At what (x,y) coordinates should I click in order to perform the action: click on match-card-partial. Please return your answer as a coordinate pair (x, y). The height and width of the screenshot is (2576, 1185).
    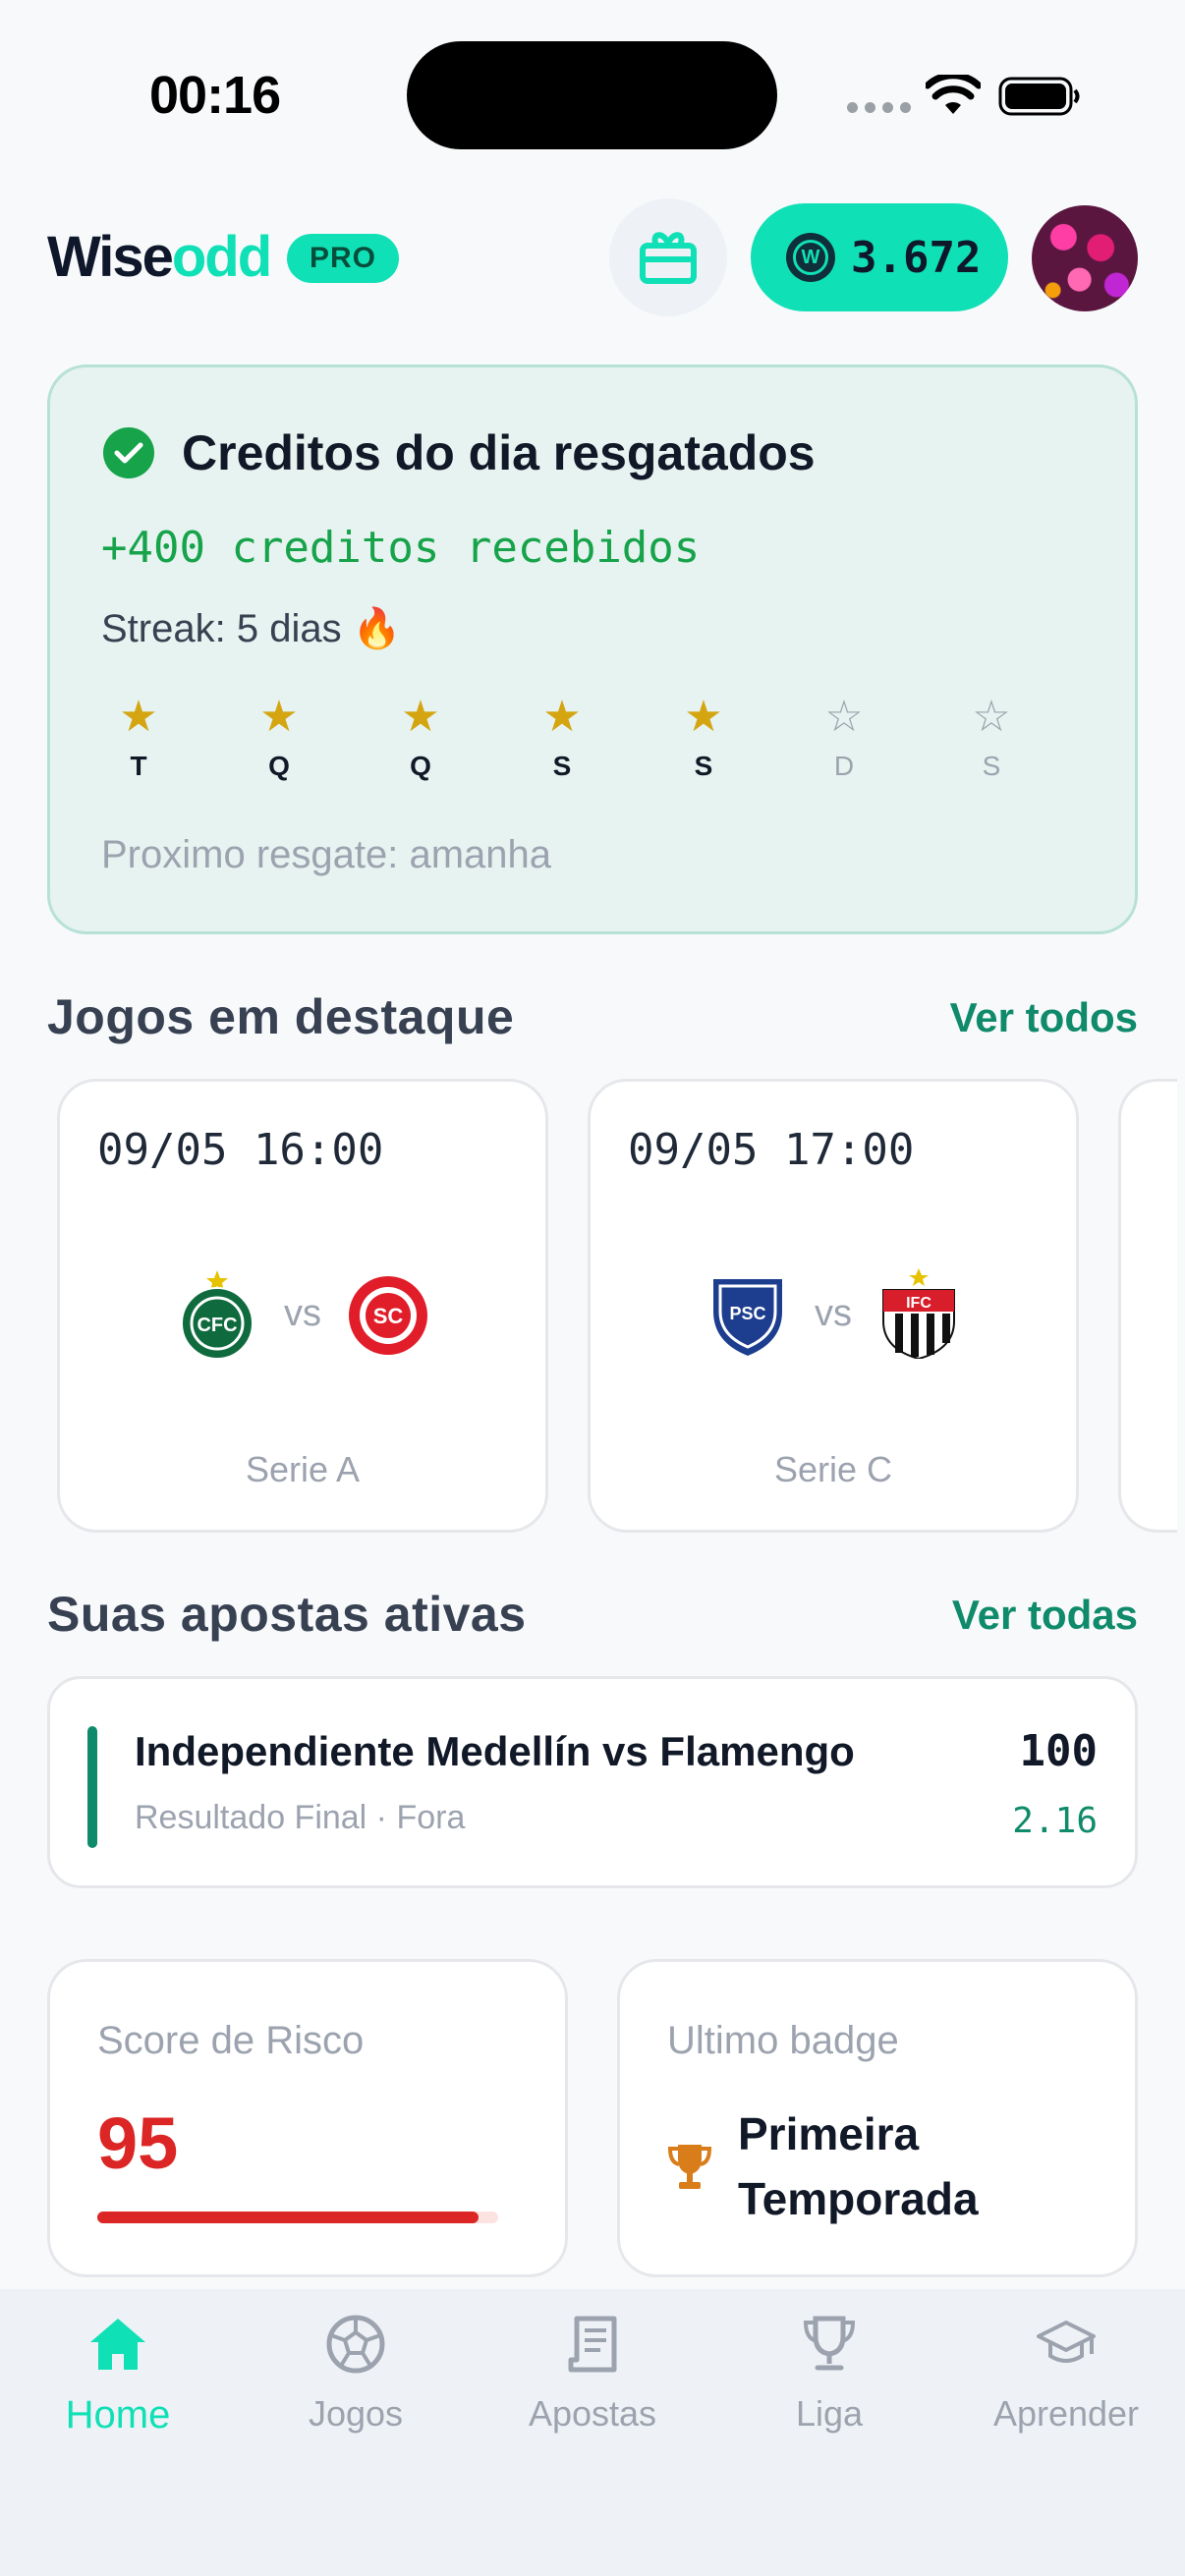
    Looking at the image, I should click on (1147, 1306).